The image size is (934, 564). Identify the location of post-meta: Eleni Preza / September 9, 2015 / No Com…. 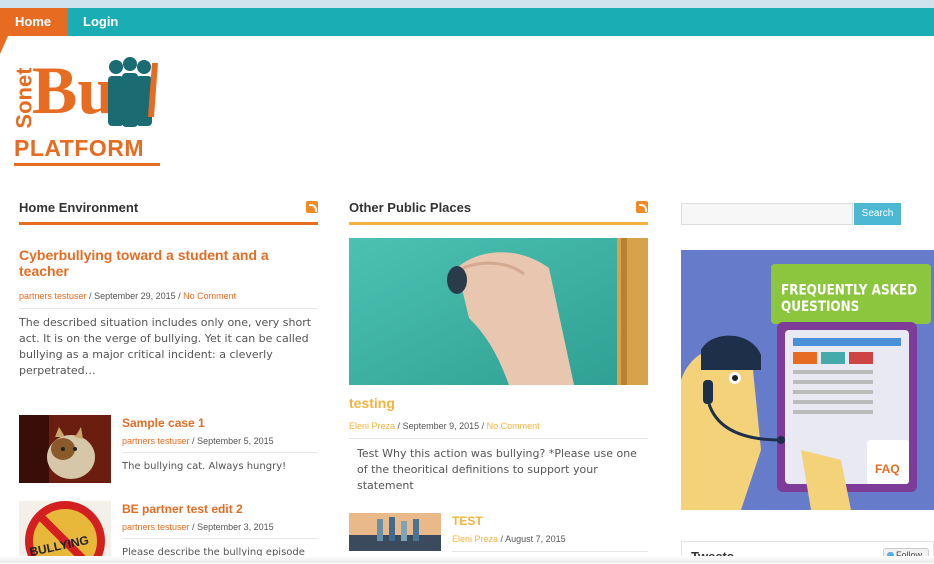
(444, 426).